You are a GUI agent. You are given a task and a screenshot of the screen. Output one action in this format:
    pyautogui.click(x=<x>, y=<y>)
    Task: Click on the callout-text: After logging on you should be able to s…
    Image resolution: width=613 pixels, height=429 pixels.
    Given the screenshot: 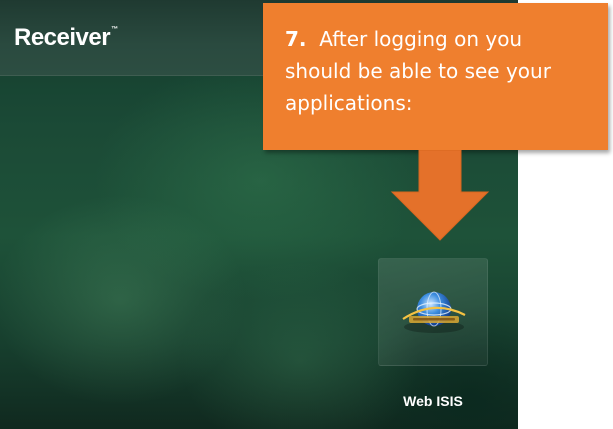 What is the action you would take?
    pyautogui.click(x=418, y=71)
    